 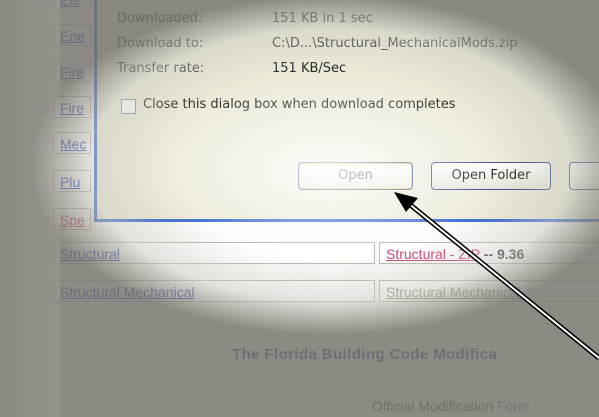 What do you see at coordinates (496, 276) in the screenshot?
I see `annotation-arrow-icon` at bounding box center [496, 276].